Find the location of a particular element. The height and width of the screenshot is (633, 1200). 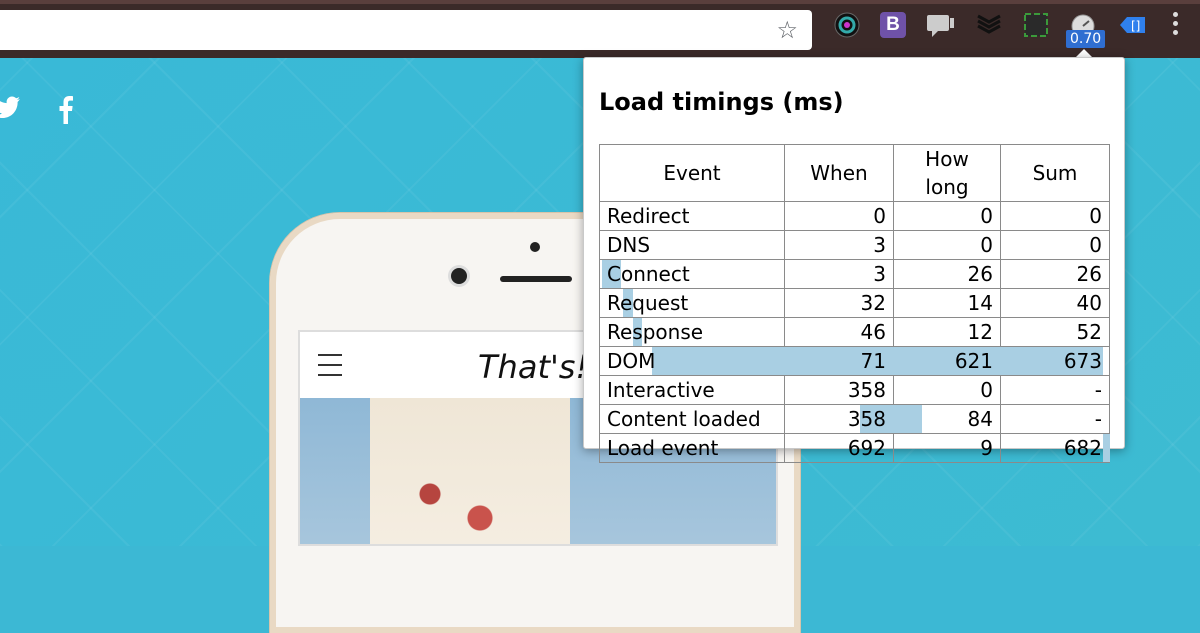

bookmark-star-icon: ☆ is located at coordinates (787, 30).